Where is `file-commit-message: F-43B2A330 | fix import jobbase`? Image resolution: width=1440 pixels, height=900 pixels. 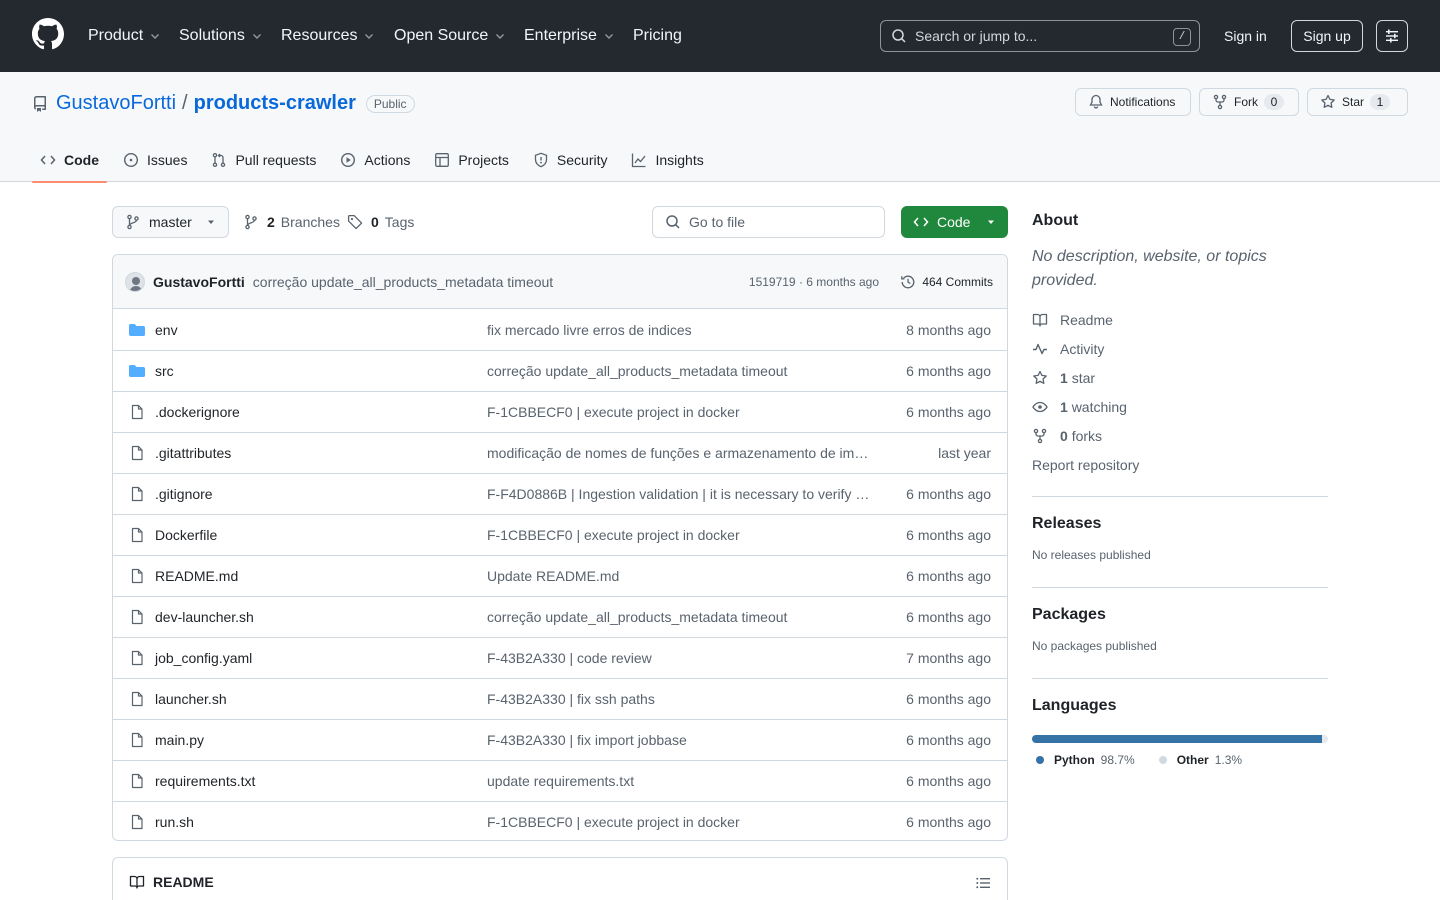 file-commit-message: F-43B2A330 | fix import jobbase is located at coordinates (679, 740).